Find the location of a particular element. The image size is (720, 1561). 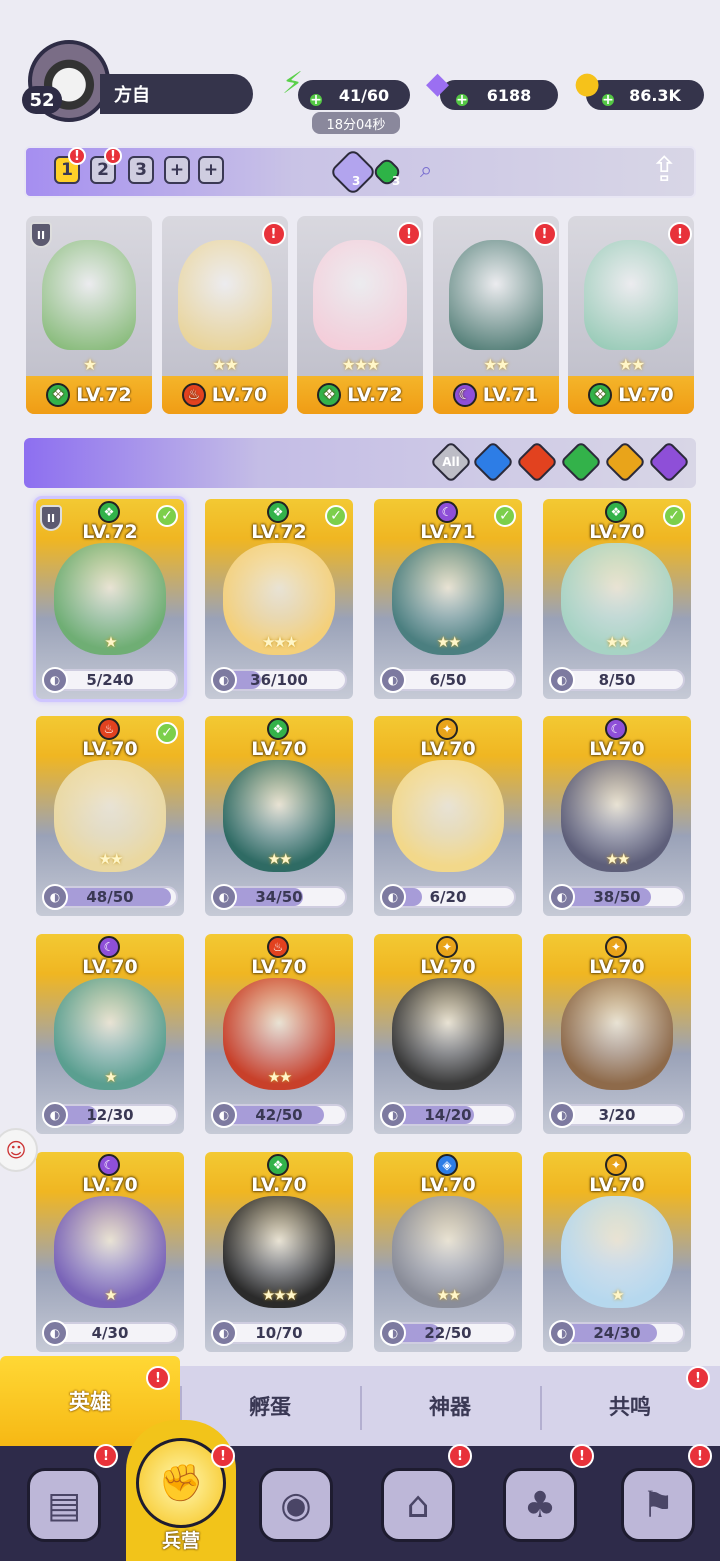

hero-card: ❖ LV.70 ★★ 34/50 ◐ is located at coordinates (279, 816).